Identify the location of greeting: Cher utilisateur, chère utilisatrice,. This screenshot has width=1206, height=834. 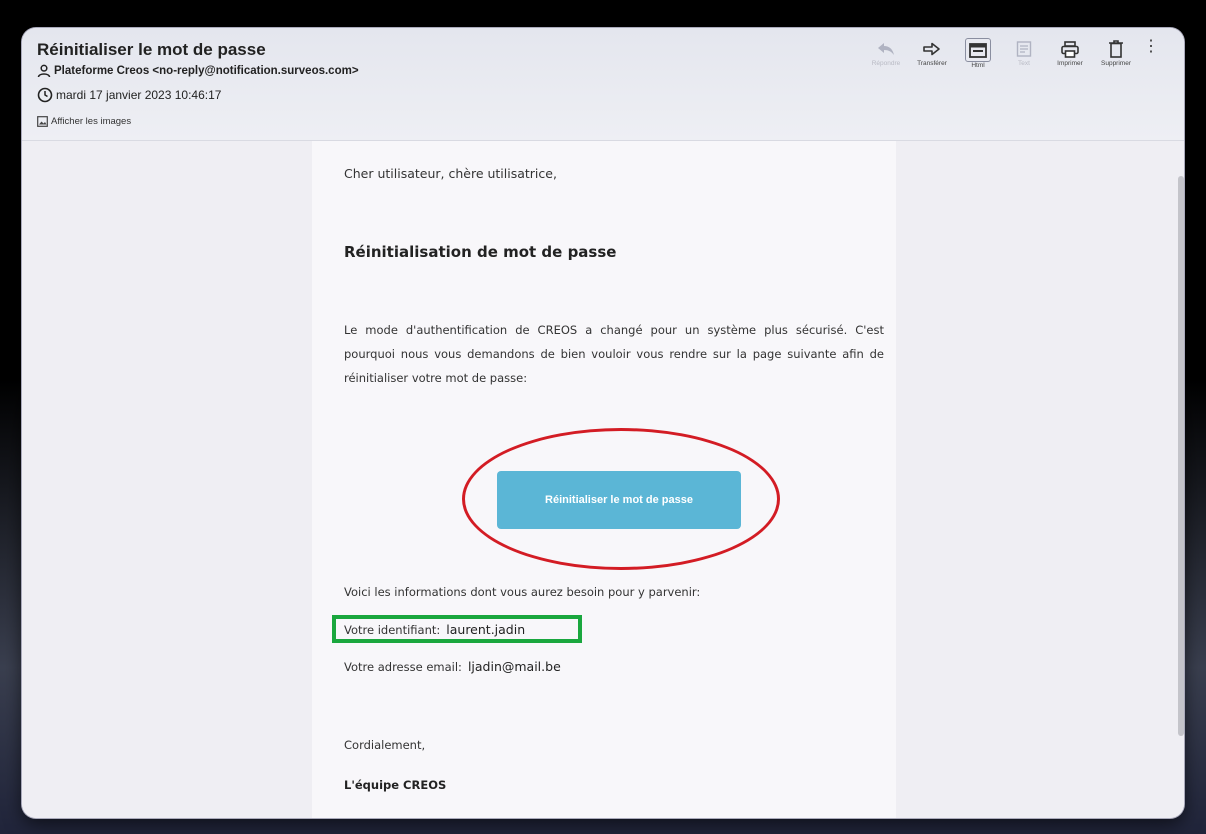
(450, 173).